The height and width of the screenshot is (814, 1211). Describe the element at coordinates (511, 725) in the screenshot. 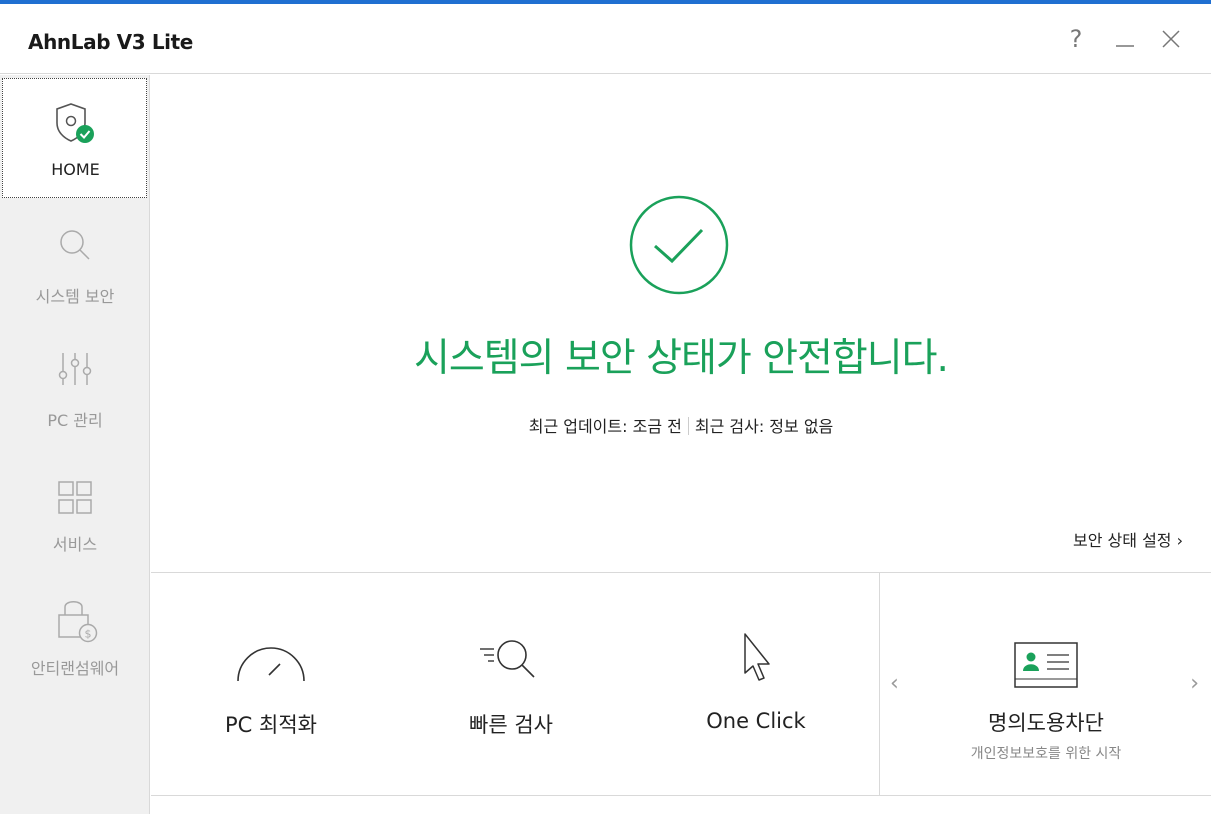

I see `action-label: 빠른 검사` at that location.